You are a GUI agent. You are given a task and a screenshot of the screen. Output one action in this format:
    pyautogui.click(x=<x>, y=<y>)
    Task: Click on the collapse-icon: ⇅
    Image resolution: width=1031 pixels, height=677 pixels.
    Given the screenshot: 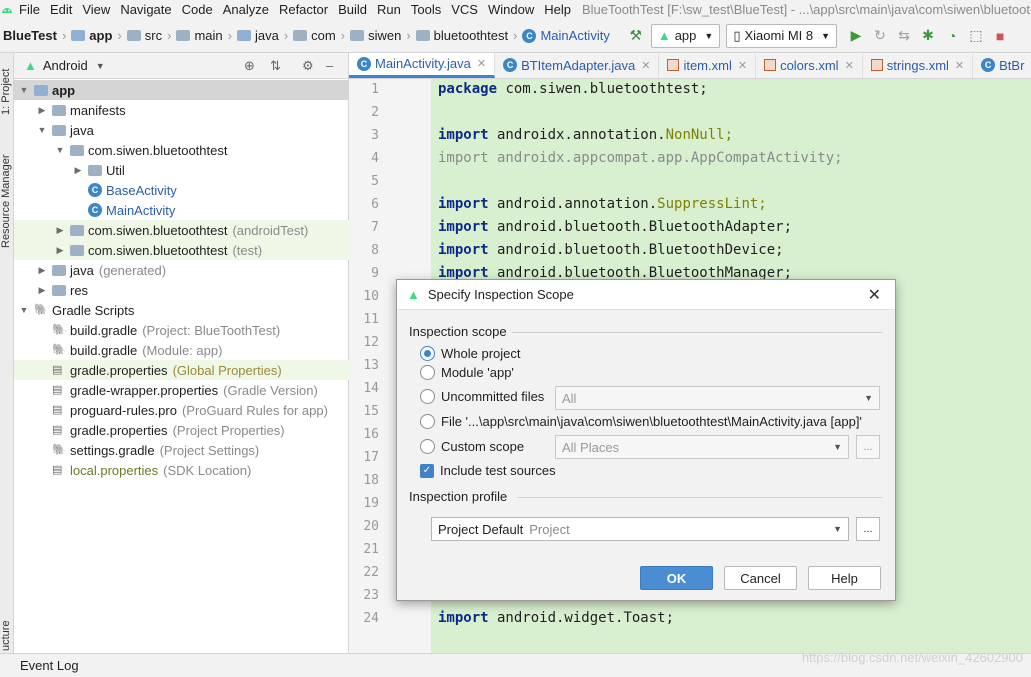 What is the action you would take?
    pyautogui.click(x=275, y=66)
    